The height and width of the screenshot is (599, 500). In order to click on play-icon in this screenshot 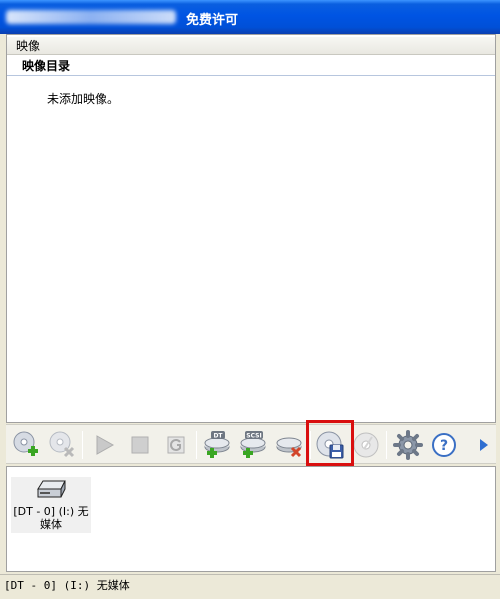, I will do `click(105, 445)`.